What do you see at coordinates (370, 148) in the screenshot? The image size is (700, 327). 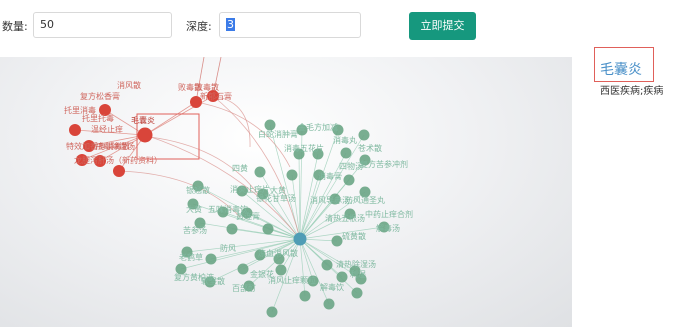 I see `graph-node-label: 苍术散` at bounding box center [370, 148].